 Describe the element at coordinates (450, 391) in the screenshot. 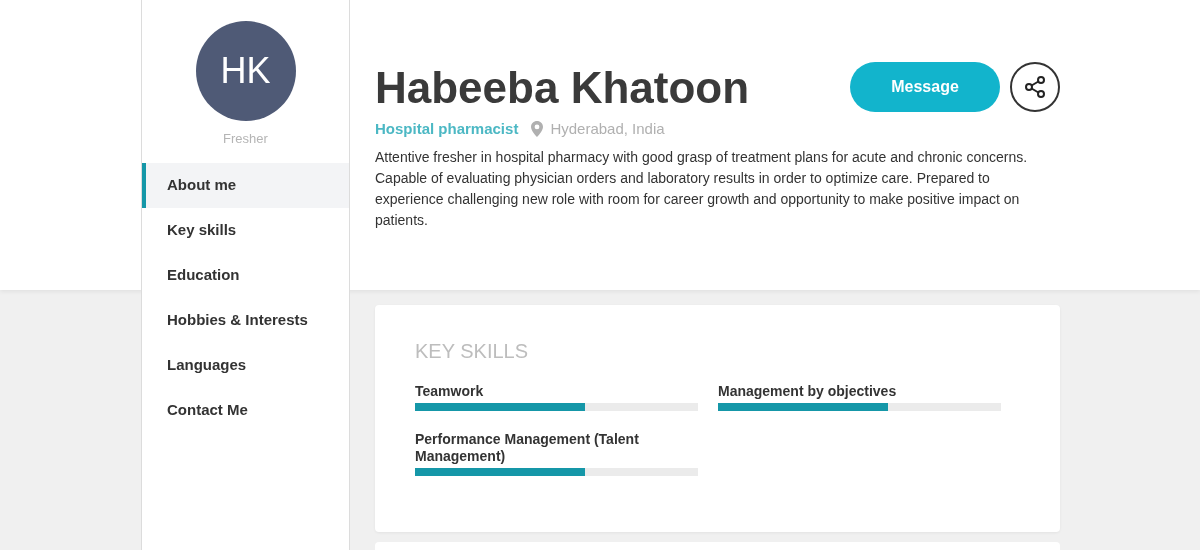

I see `skill-name: Teamwork` at that location.